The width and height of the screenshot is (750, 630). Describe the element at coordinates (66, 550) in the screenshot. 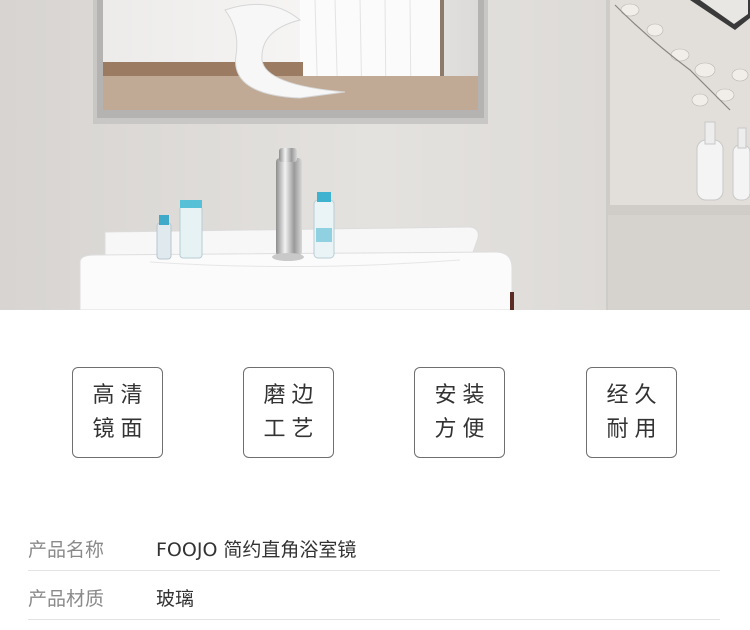

I see `spec-label: 产品名称` at that location.